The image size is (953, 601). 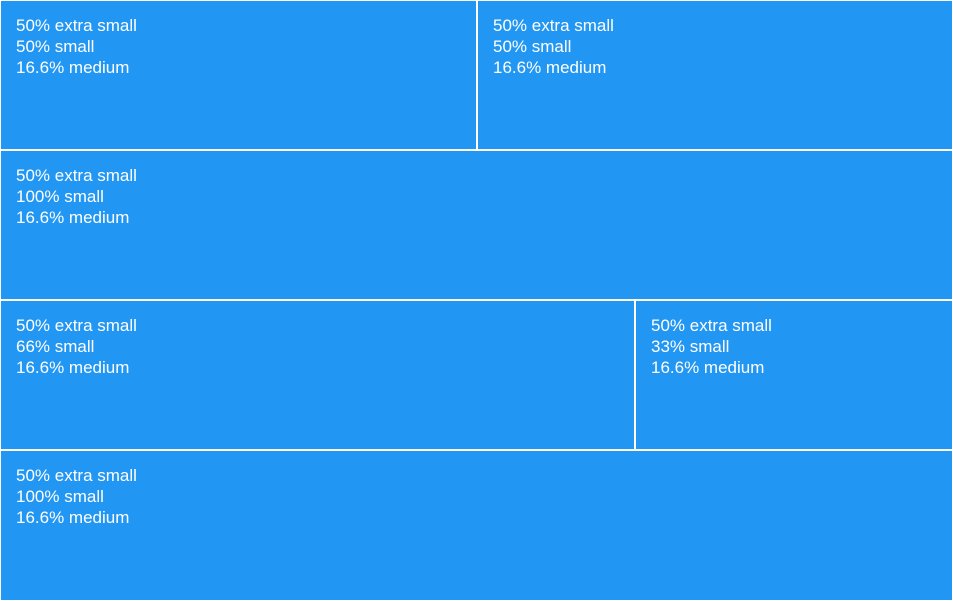 What do you see at coordinates (794, 375) in the screenshot?
I see `grid-cell: 50% extra small 33% small 16.6% medium` at bounding box center [794, 375].